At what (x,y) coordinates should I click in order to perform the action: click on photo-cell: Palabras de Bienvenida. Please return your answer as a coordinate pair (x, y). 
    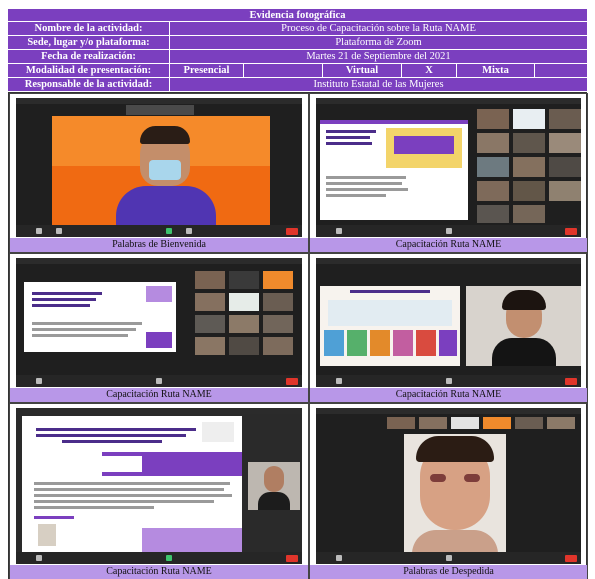
    Looking at the image, I should click on (159, 173).